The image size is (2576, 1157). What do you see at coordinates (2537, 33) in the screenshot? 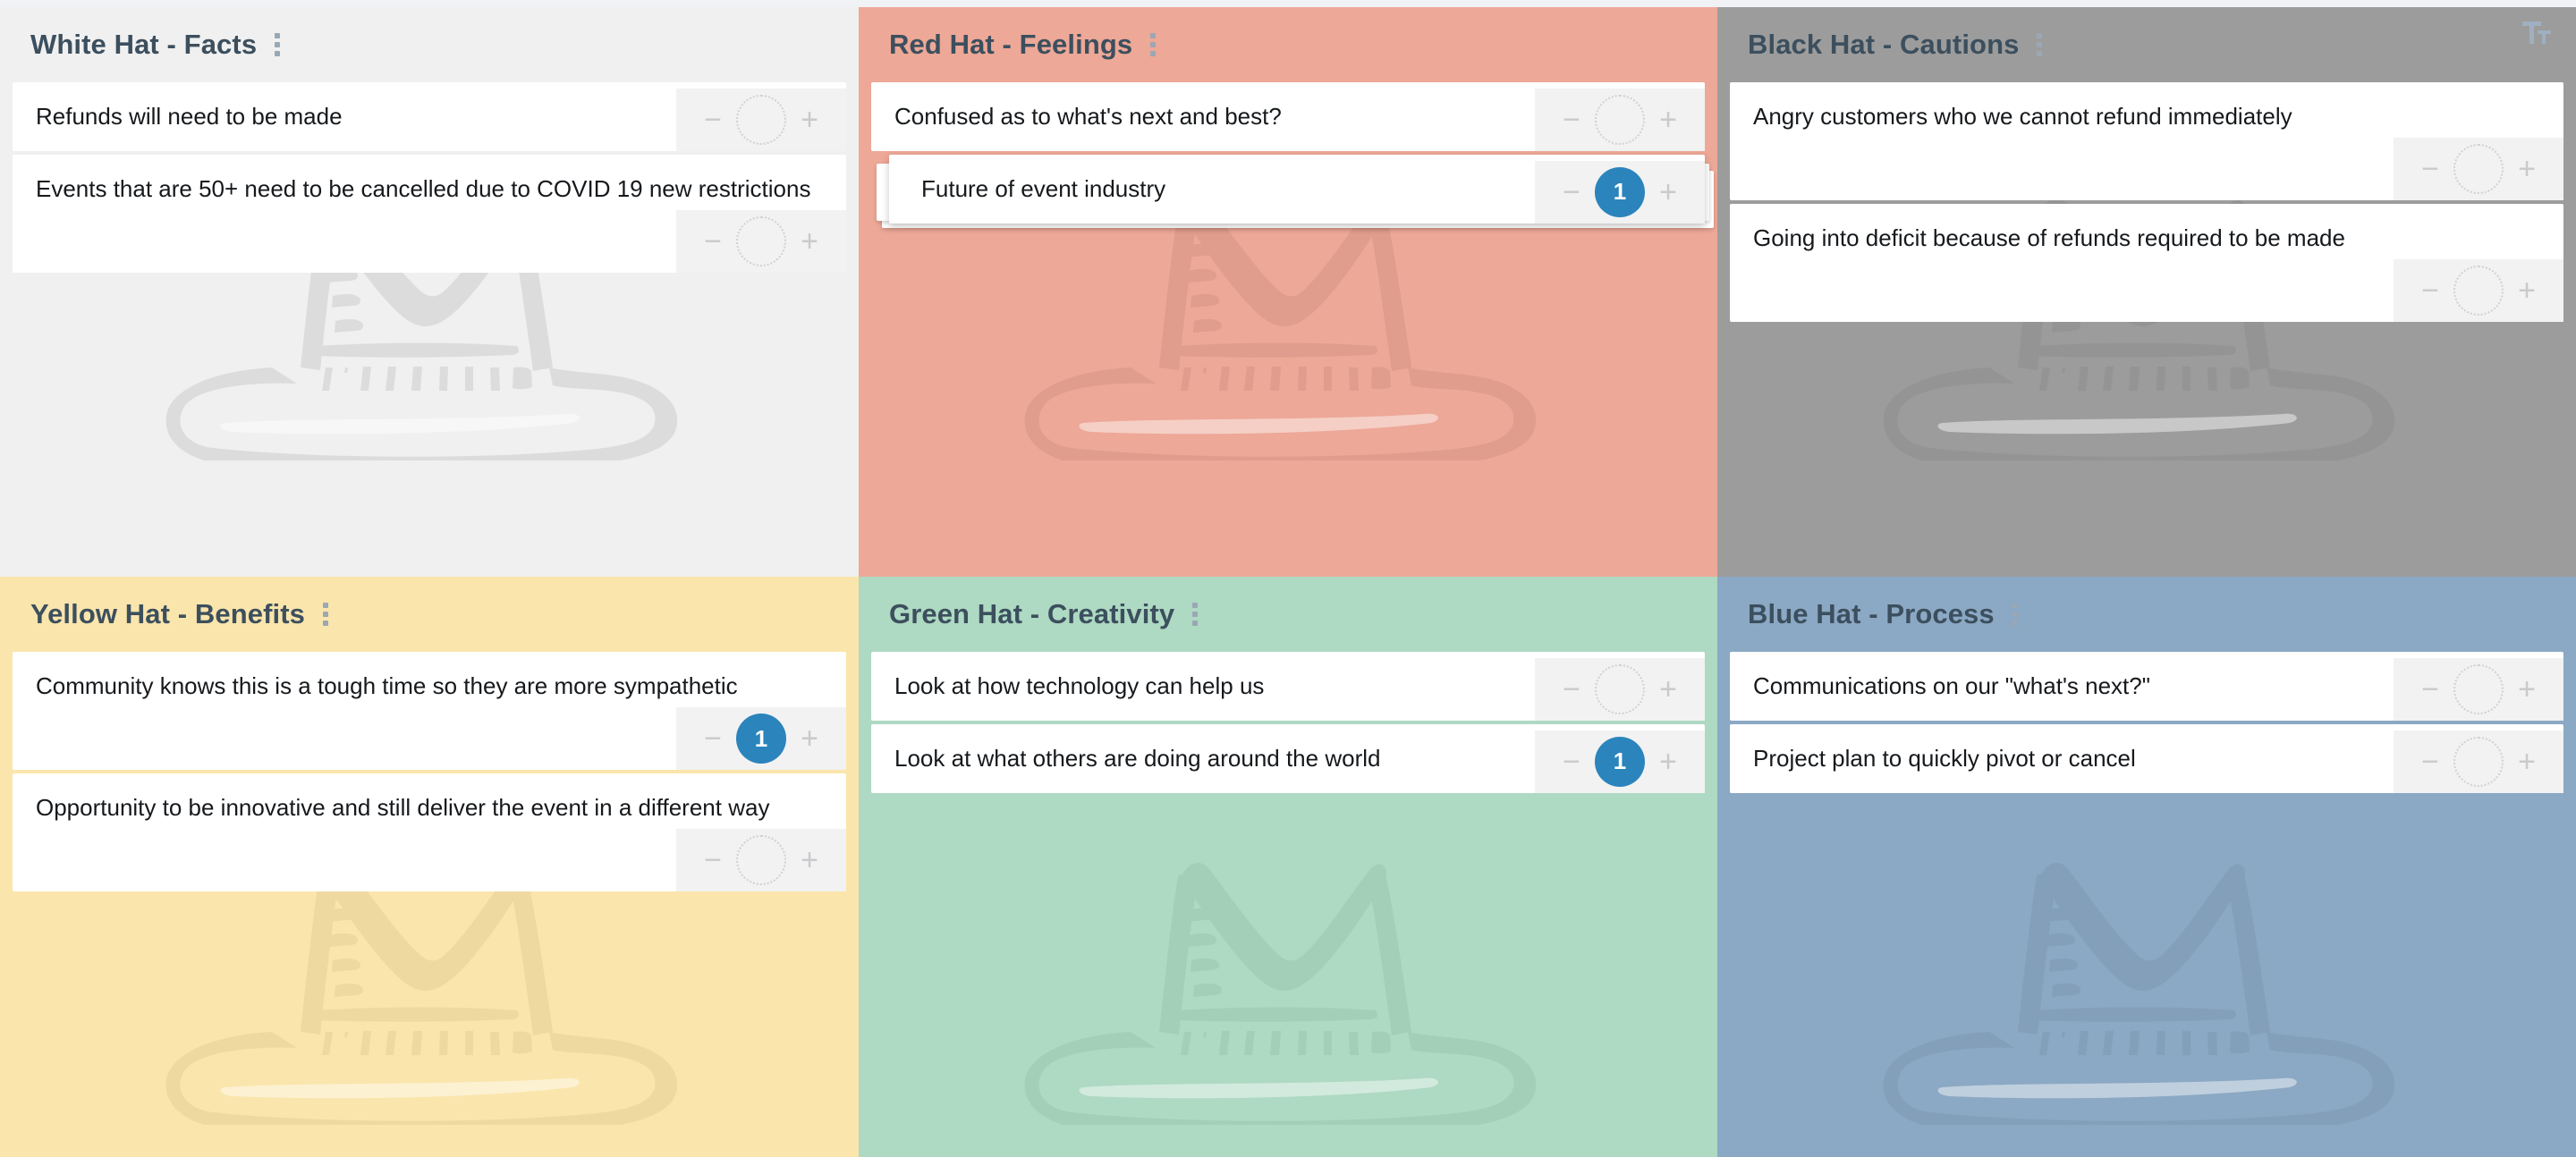
I see `text-size-icon` at bounding box center [2537, 33].